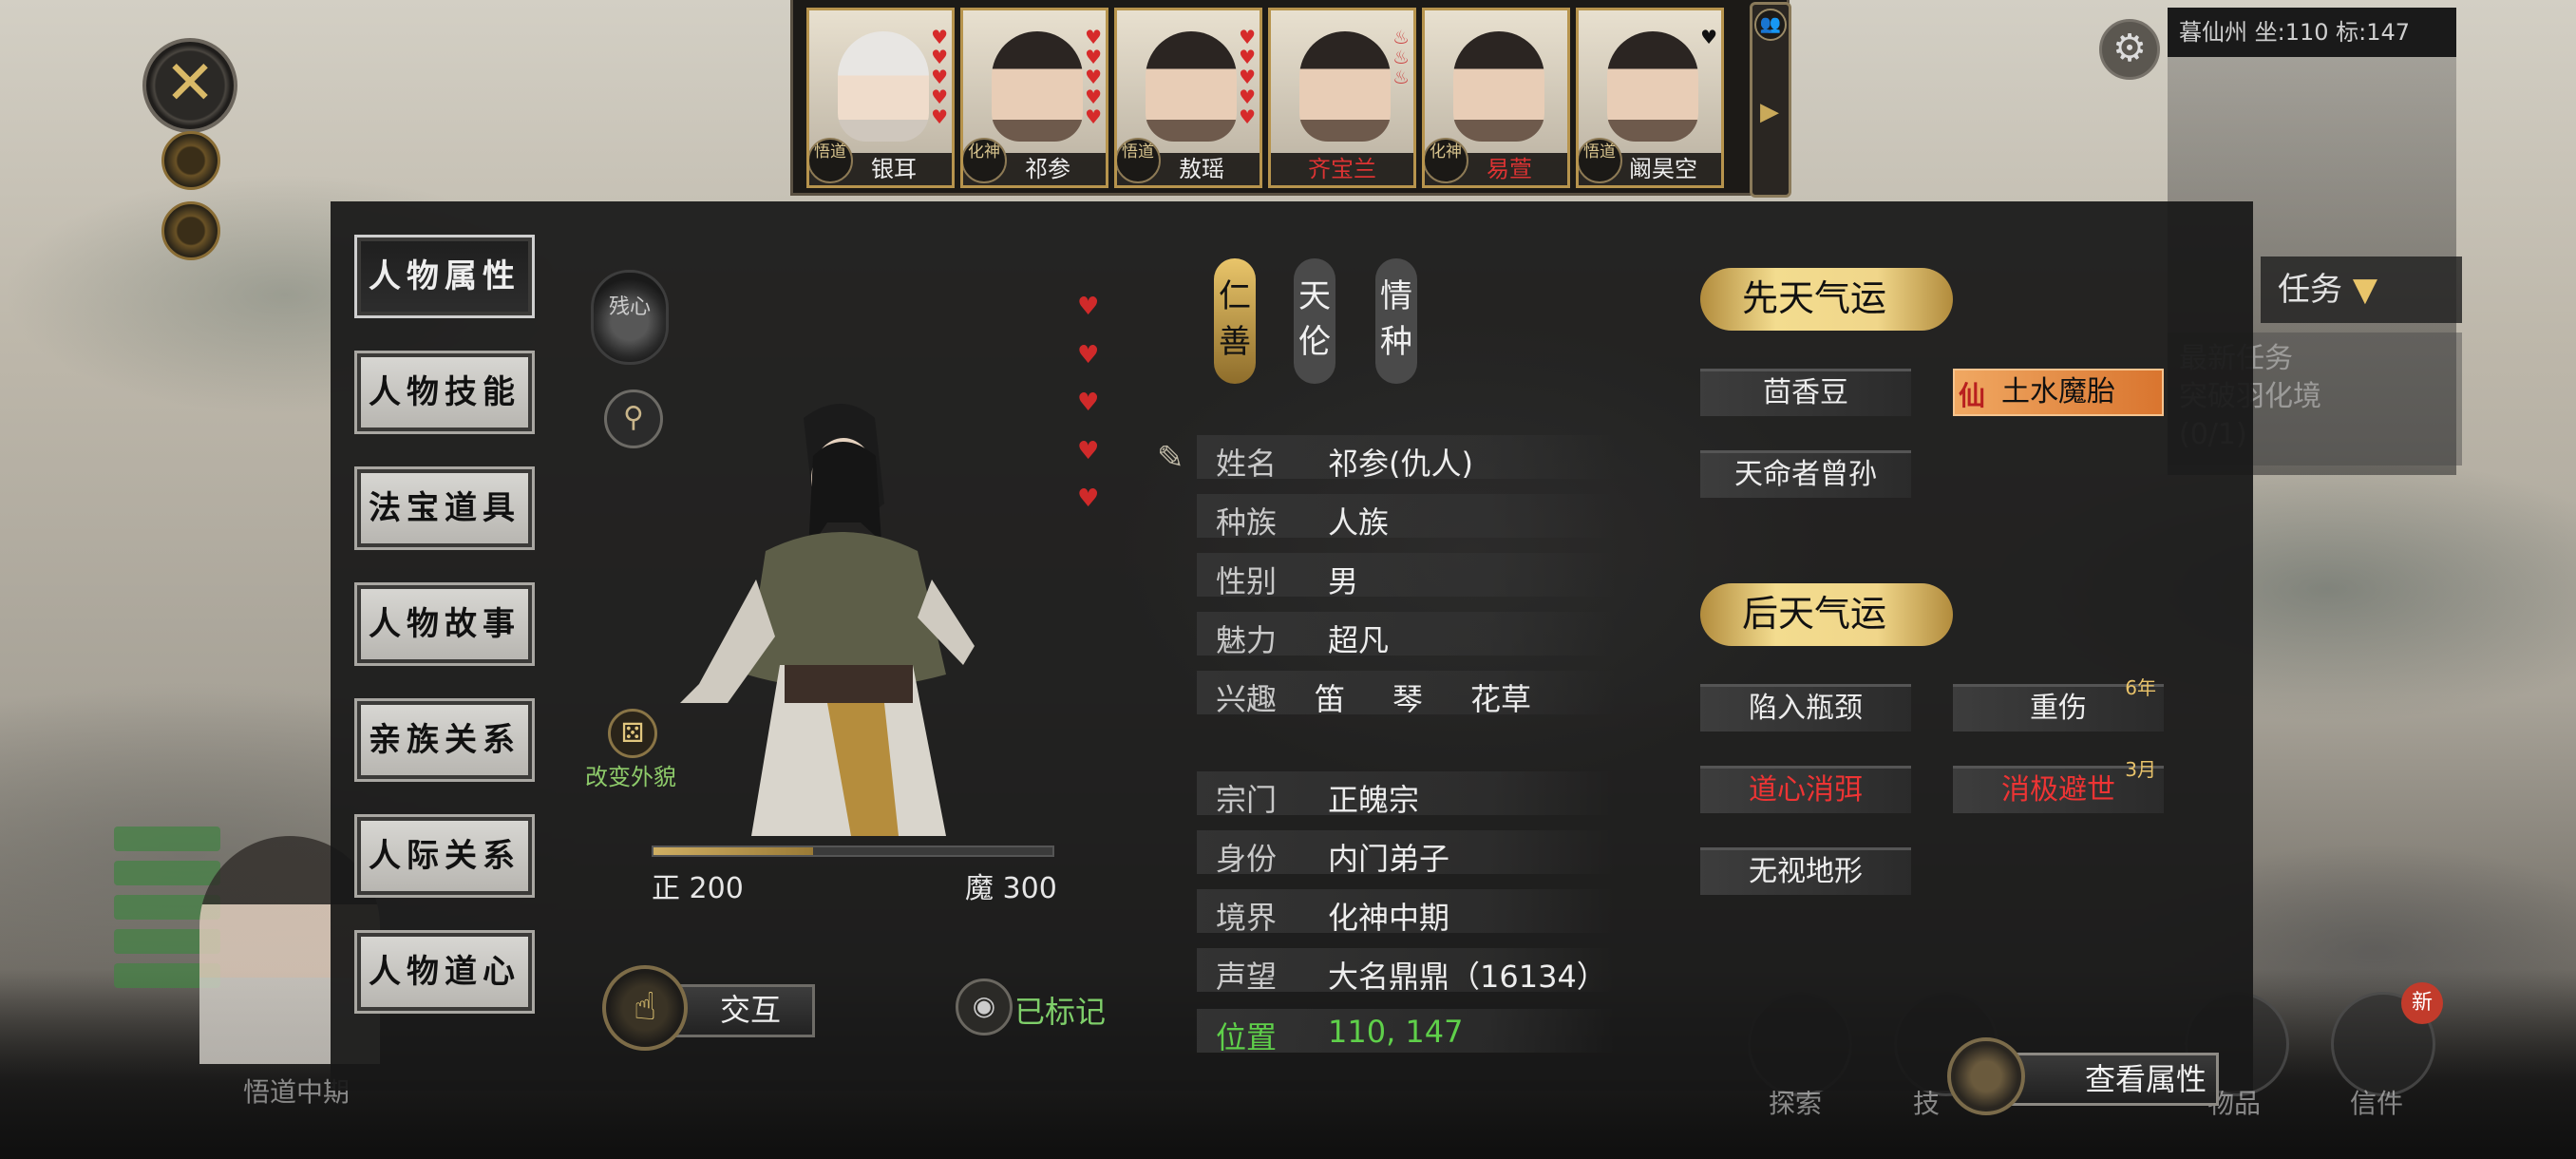 This screenshot has height=1159, width=2576. I want to click on roster-card: ♥ ♥ ♥ ♥ ♥ 银耳 悟道, so click(880, 98).